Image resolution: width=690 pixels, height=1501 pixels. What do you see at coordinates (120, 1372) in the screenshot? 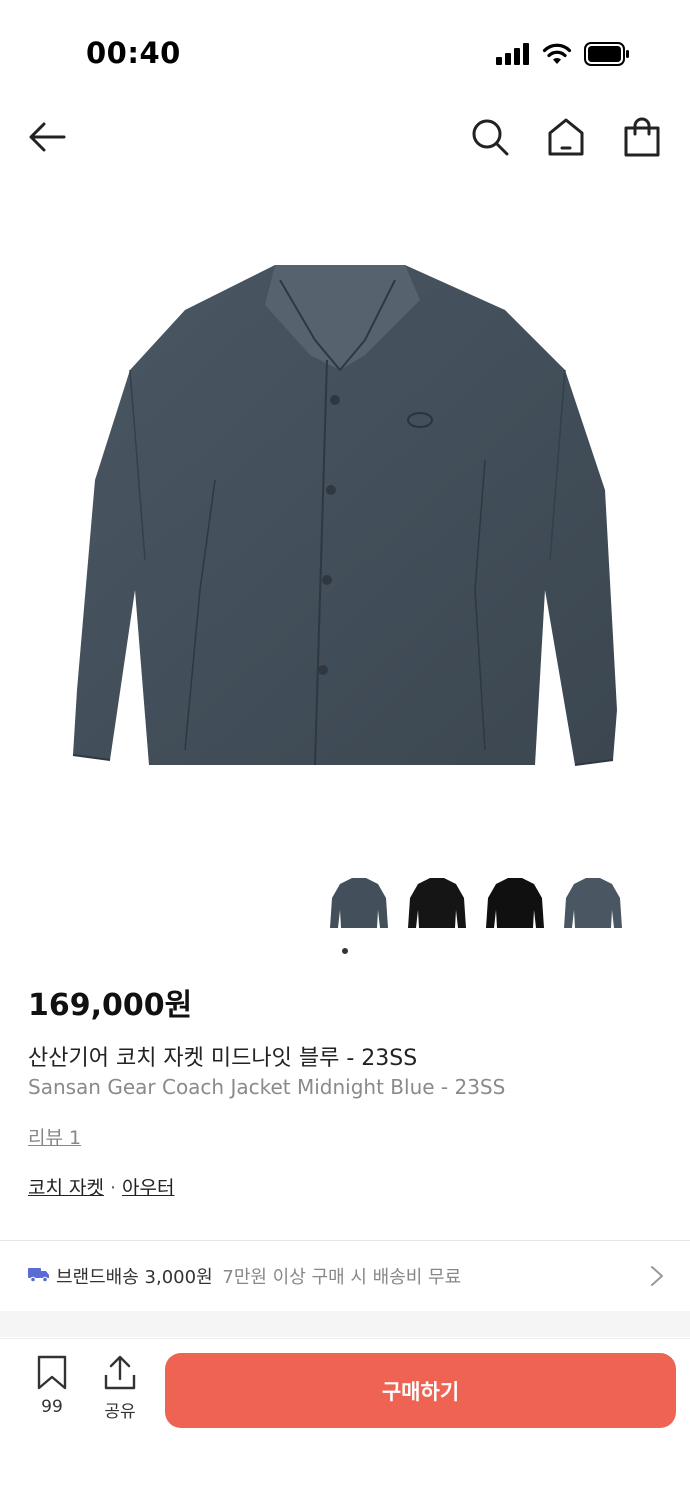
I see `share-icon` at bounding box center [120, 1372].